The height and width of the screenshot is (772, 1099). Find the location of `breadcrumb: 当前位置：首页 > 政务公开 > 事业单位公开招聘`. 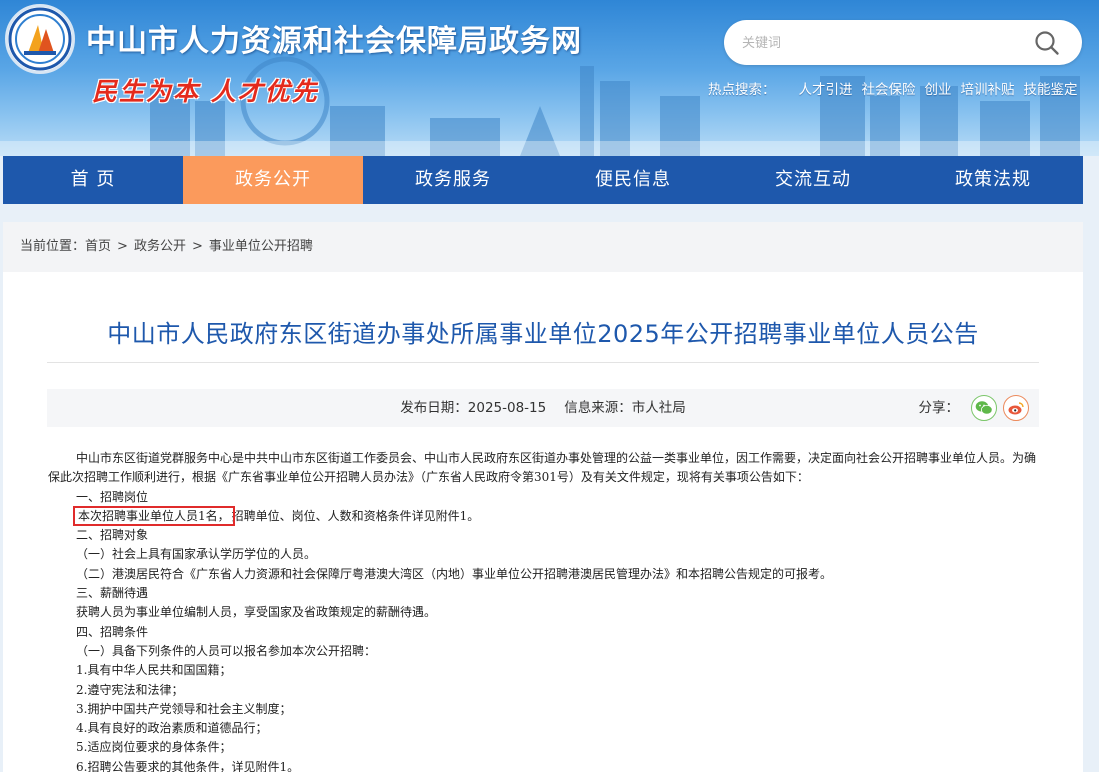

breadcrumb: 当前位置：首页 > 政务公开 > 事业单位公开招聘 is located at coordinates (543, 247).